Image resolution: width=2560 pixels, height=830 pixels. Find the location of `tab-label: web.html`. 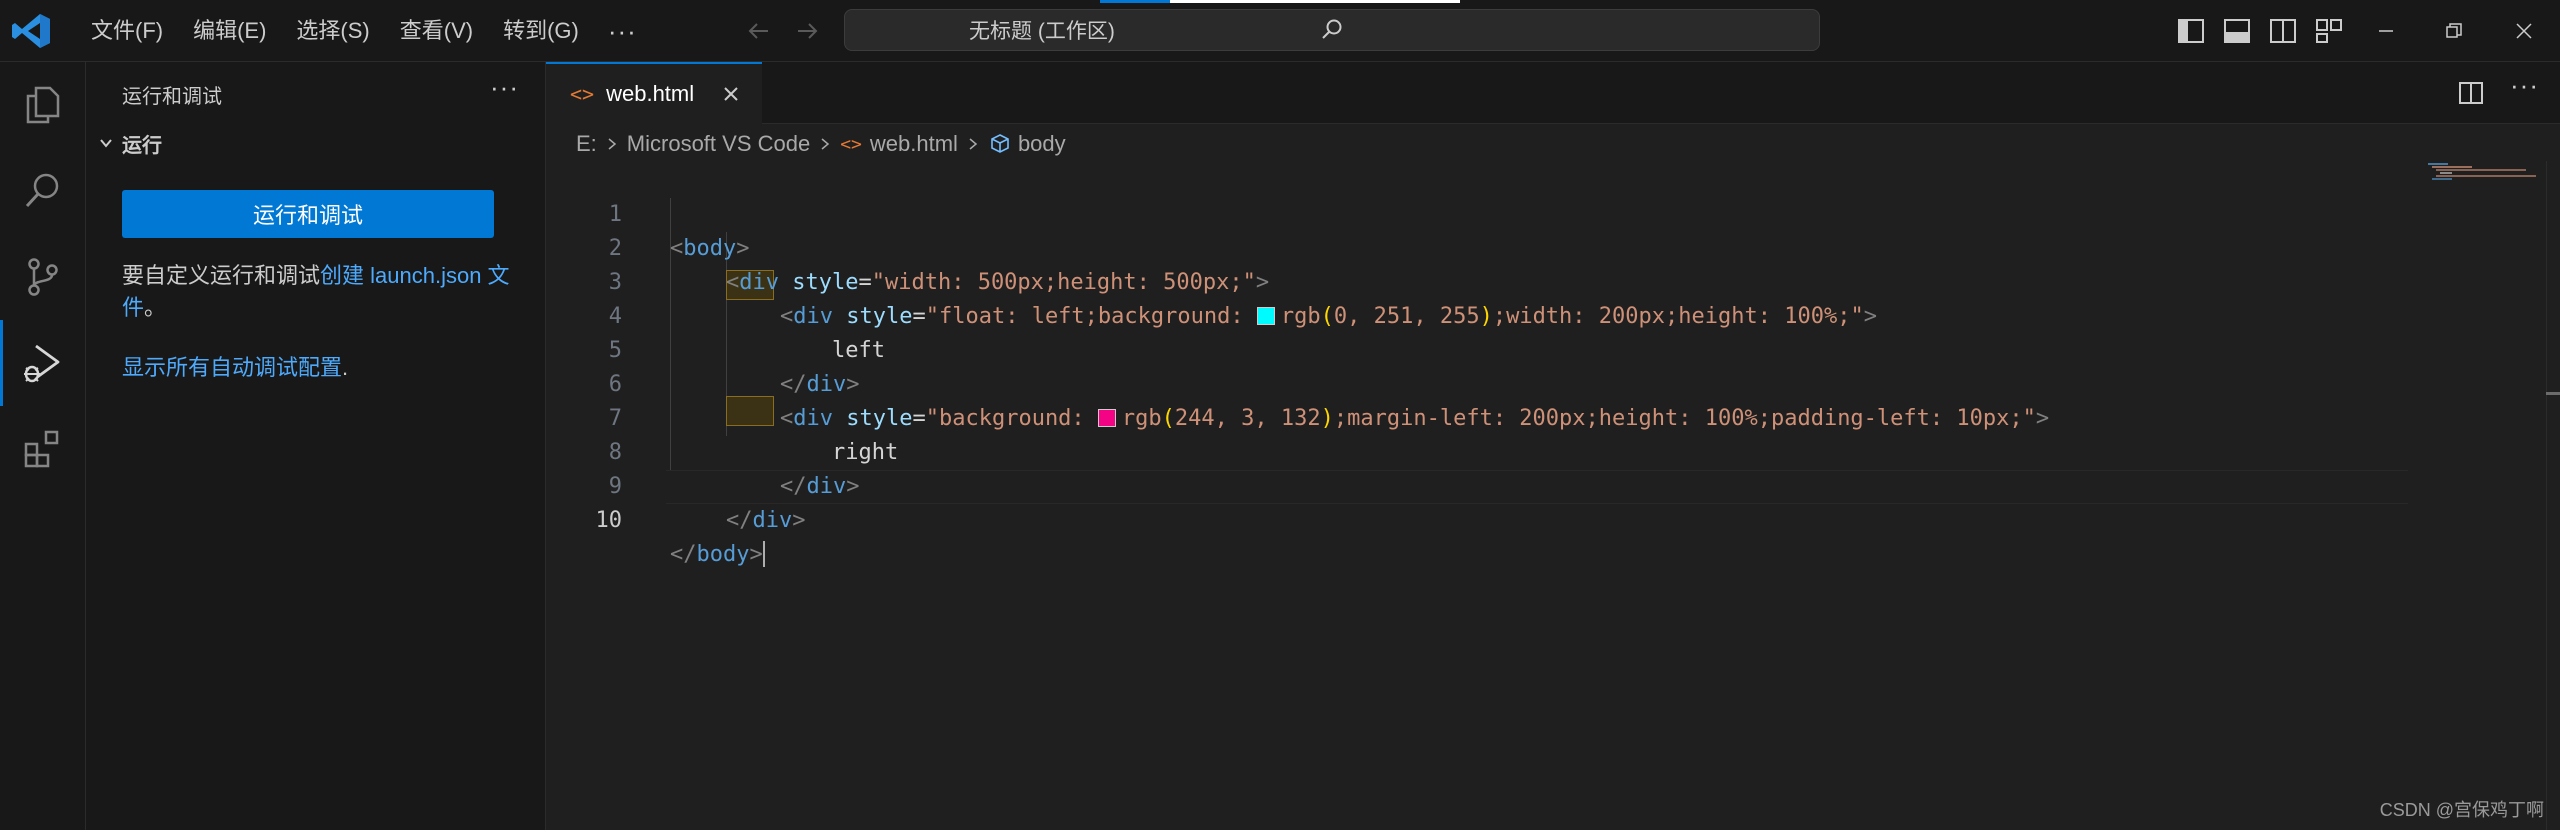

tab-label: web.html is located at coordinates (650, 93).